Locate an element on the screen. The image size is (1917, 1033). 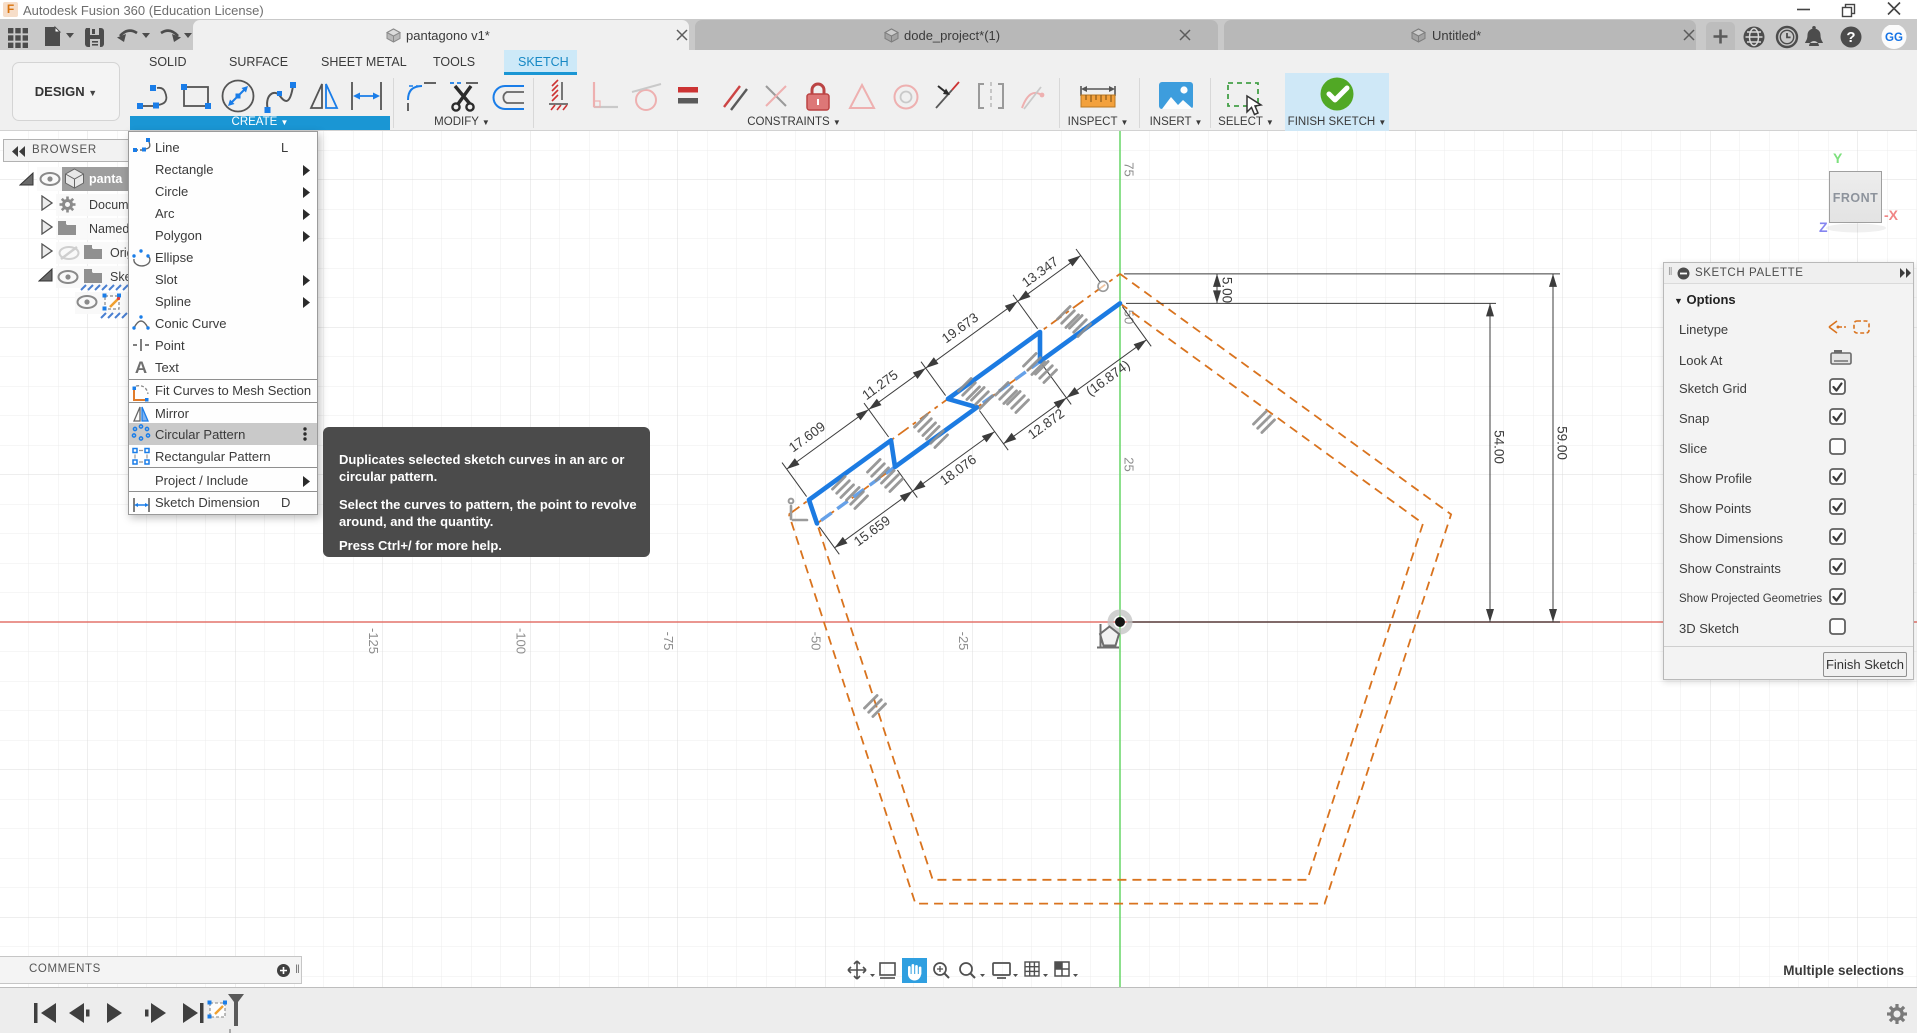
svg-text: -125 is located at coordinates (373, 641).